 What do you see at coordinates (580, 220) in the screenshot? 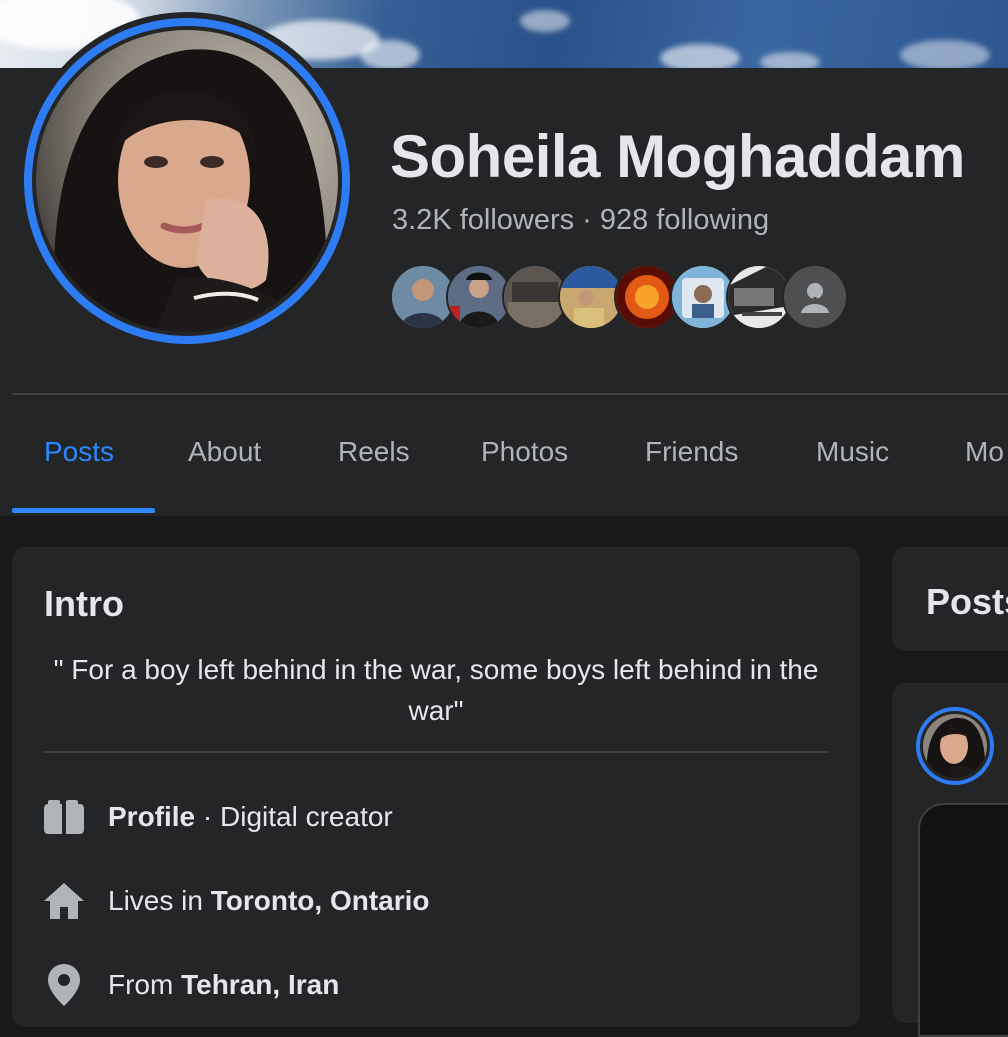
I see `follow-stats: 3.2K followers · 928 following` at bounding box center [580, 220].